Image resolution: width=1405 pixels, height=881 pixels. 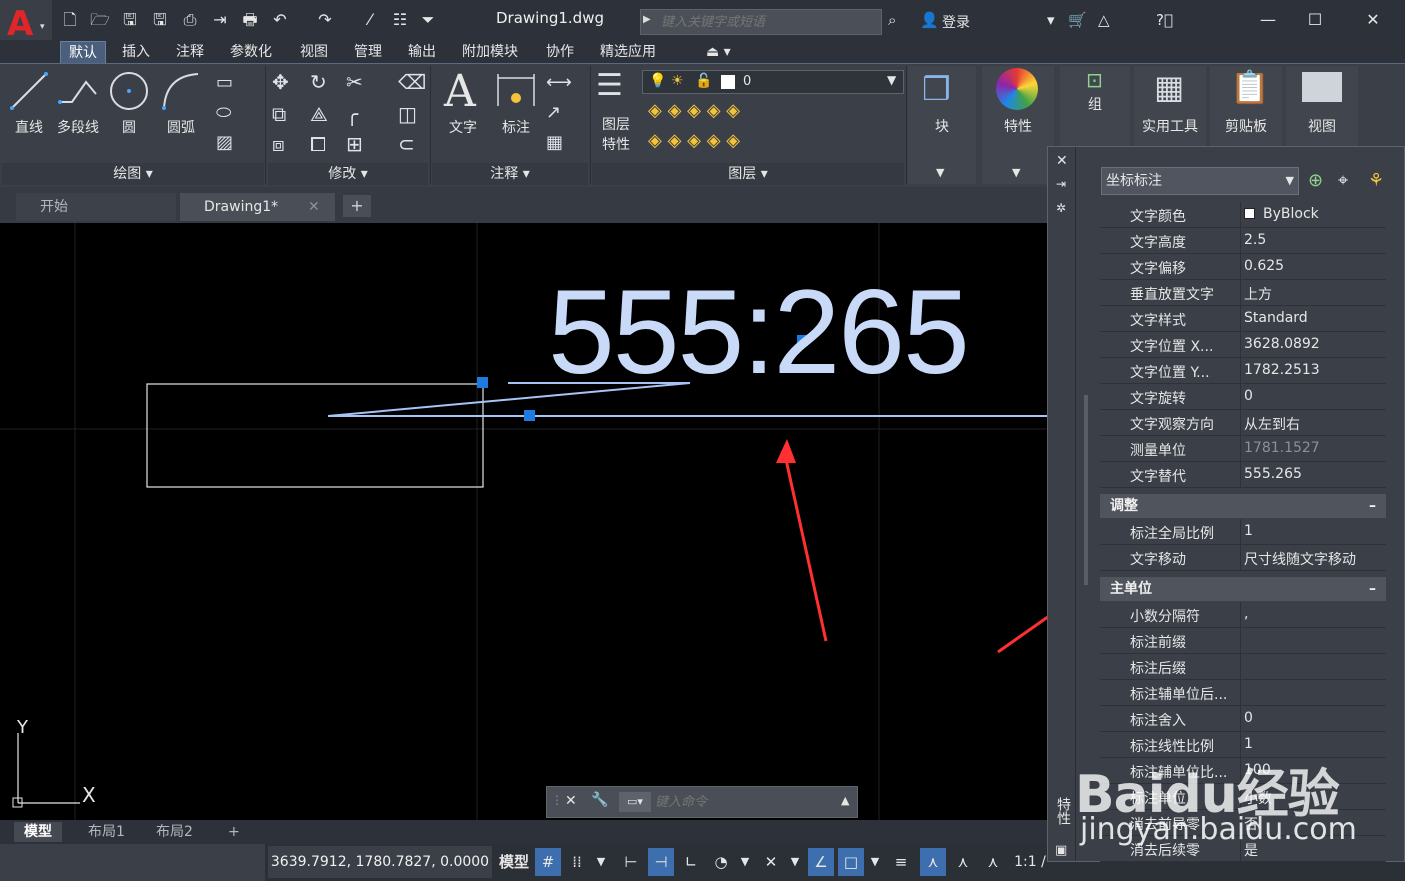 What do you see at coordinates (933, 862) in the screenshot?
I see `annotation-visibility-icon: ⋏` at bounding box center [933, 862].